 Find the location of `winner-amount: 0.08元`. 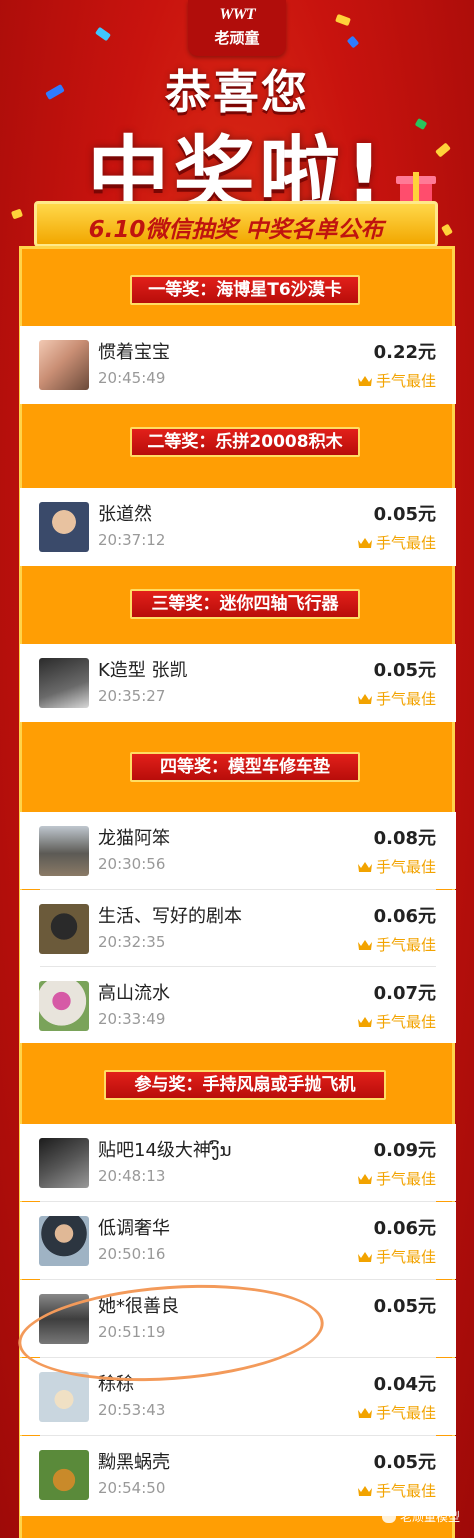

winner-amount: 0.08元 is located at coordinates (404, 838).